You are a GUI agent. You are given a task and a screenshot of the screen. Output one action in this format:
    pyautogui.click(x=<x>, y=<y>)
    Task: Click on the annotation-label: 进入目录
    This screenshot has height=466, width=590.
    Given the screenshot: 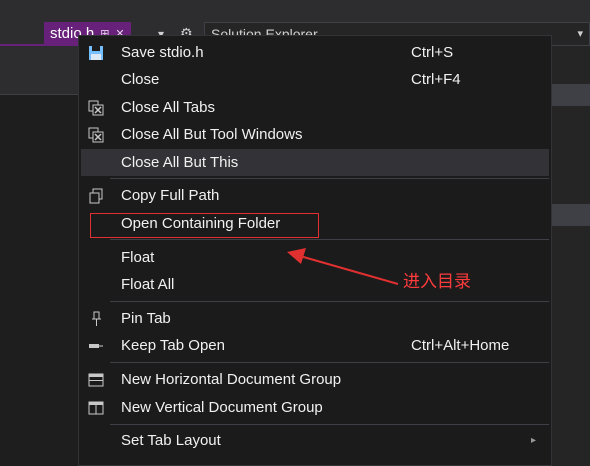 What is the action you would take?
    pyautogui.click(x=437, y=282)
    